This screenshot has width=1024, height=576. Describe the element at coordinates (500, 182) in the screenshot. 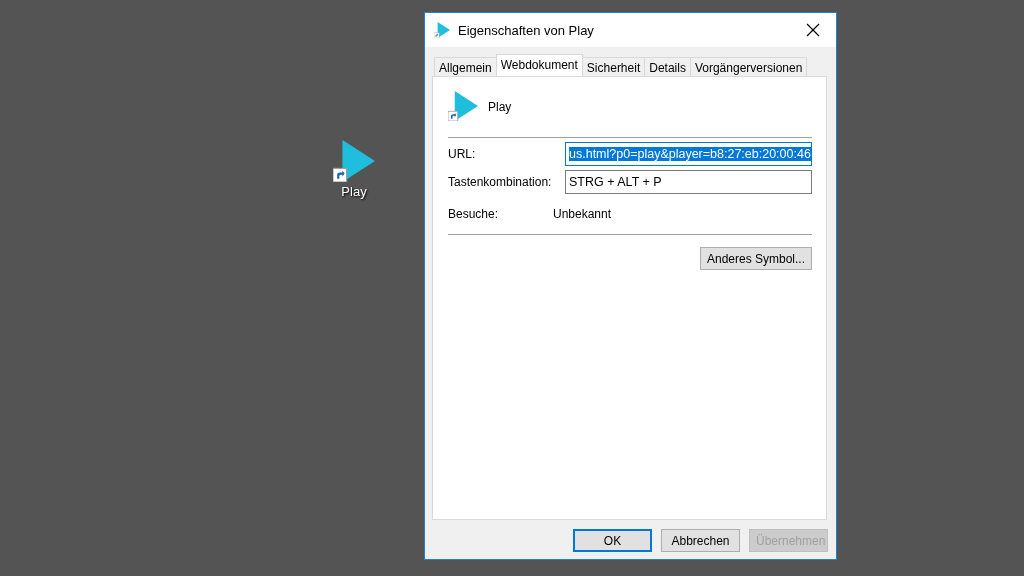

I see `field-label: Tastenkombination:` at that location.